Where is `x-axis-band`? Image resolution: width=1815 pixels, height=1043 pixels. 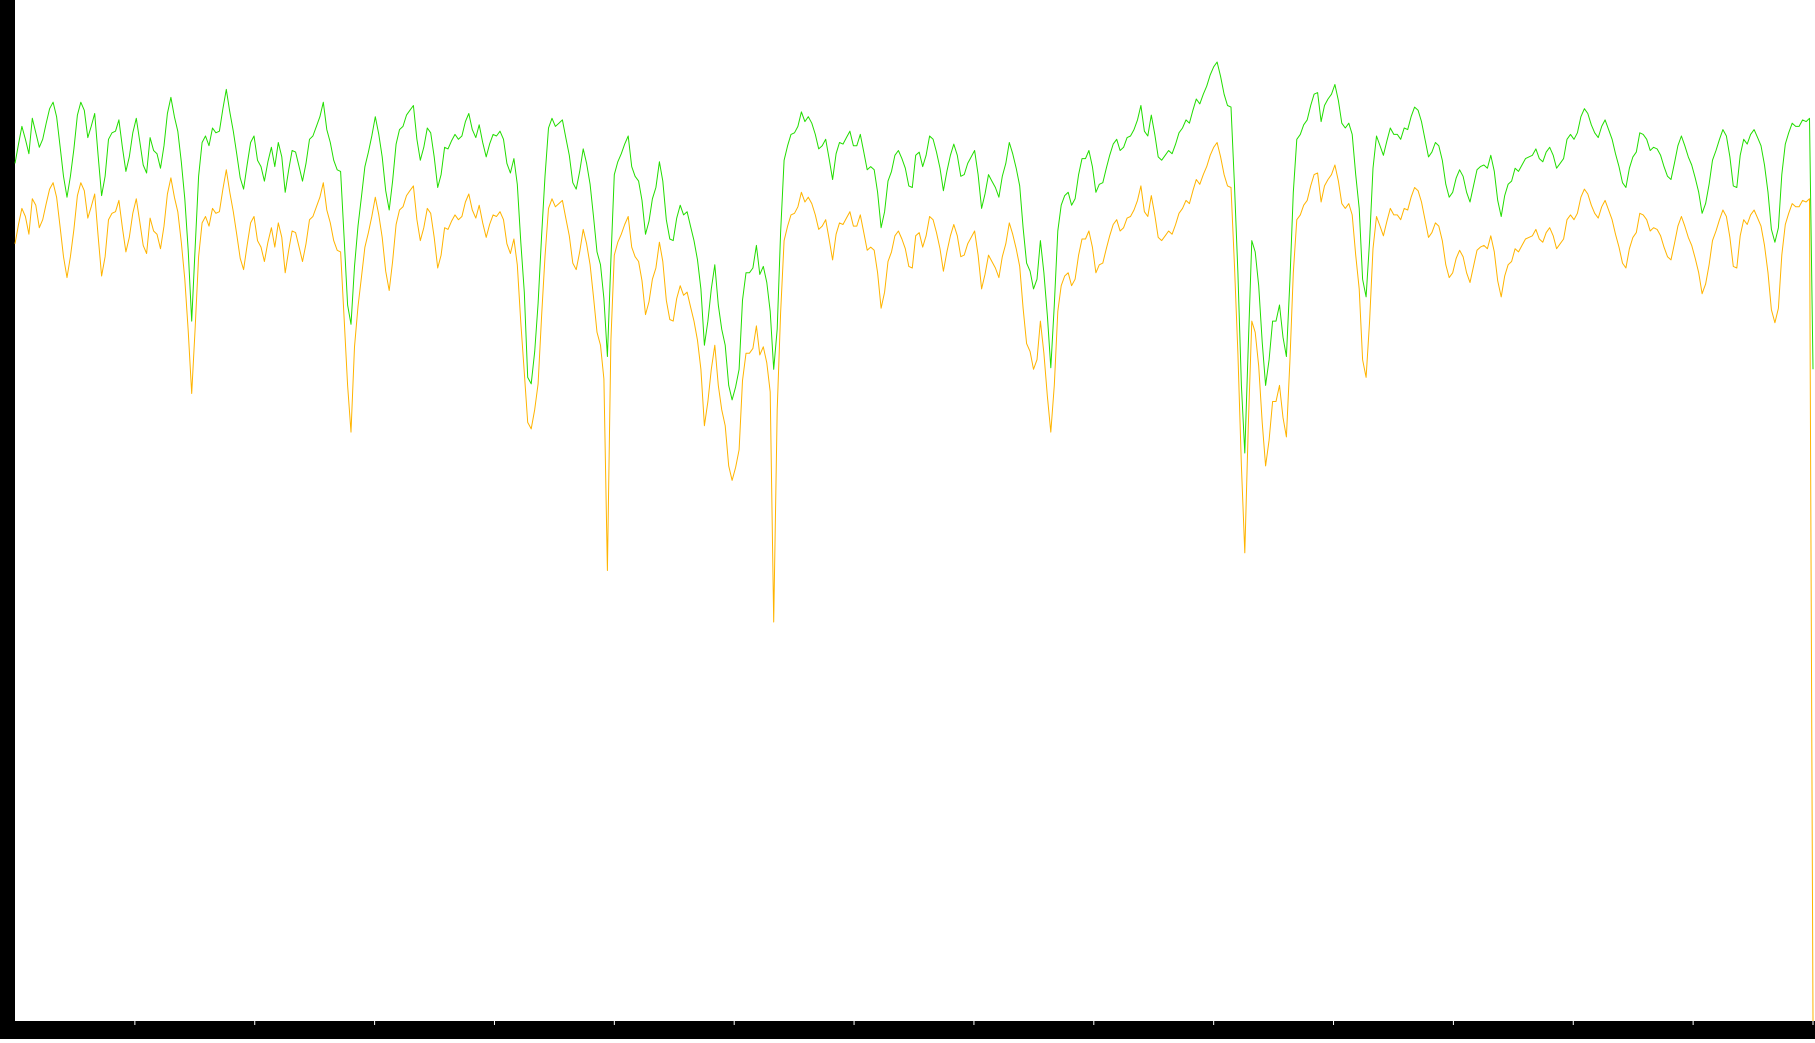 x-axis-band is located at coordinates (907, 1030).